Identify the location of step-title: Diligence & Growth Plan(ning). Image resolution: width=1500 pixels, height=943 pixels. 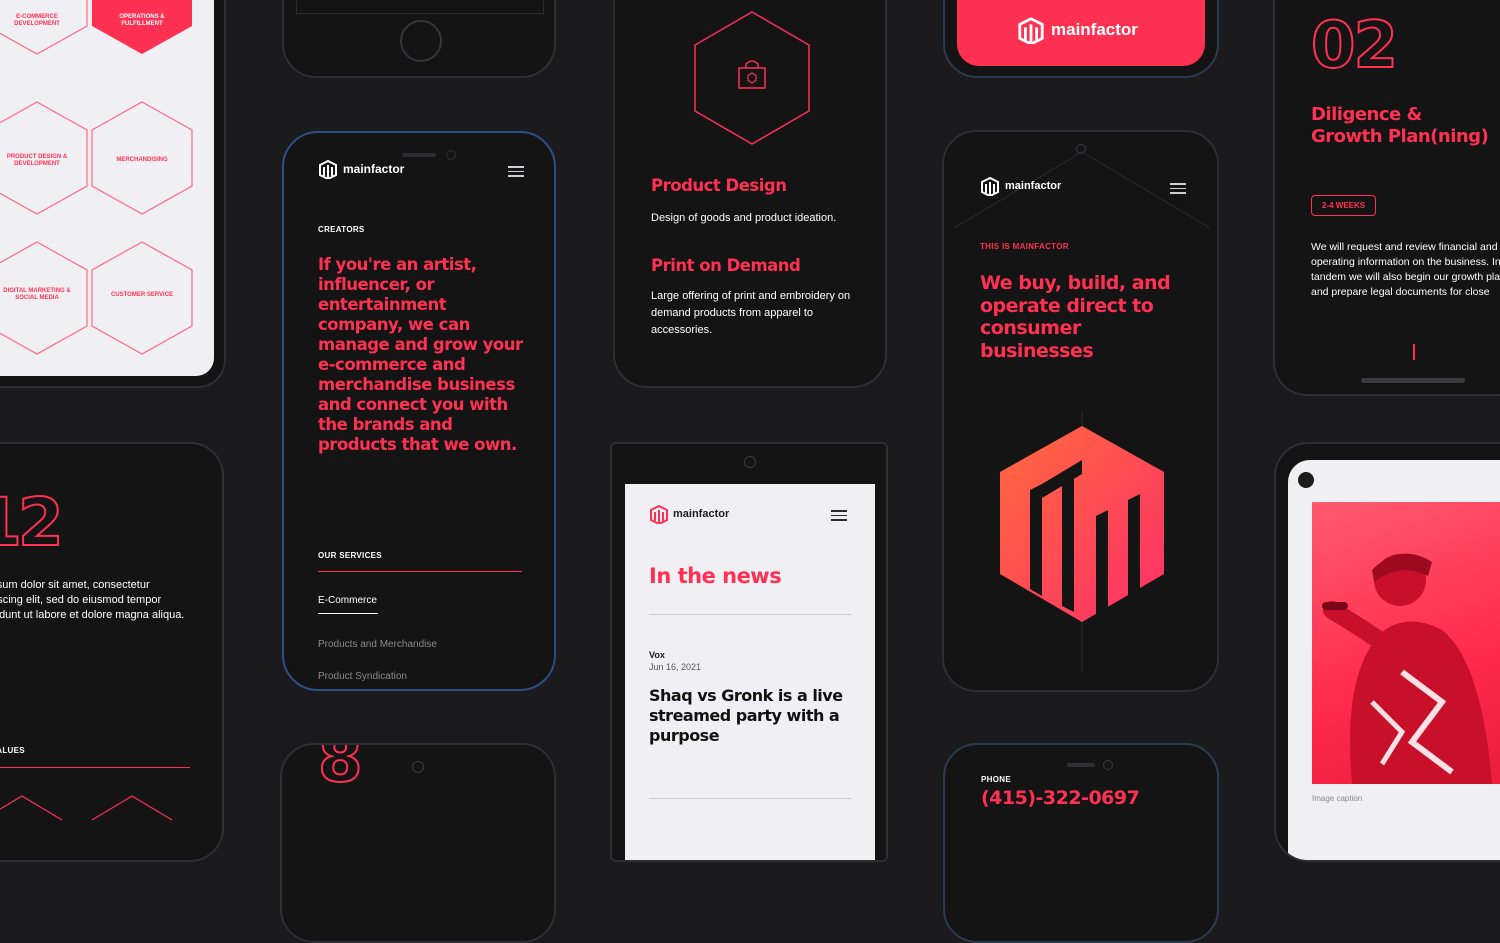
(1400, 125).